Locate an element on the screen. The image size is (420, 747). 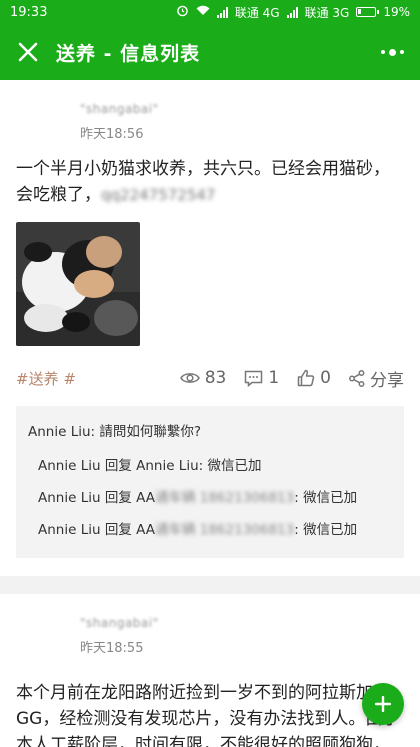
battery-icon is located at coordinates (368, 12).